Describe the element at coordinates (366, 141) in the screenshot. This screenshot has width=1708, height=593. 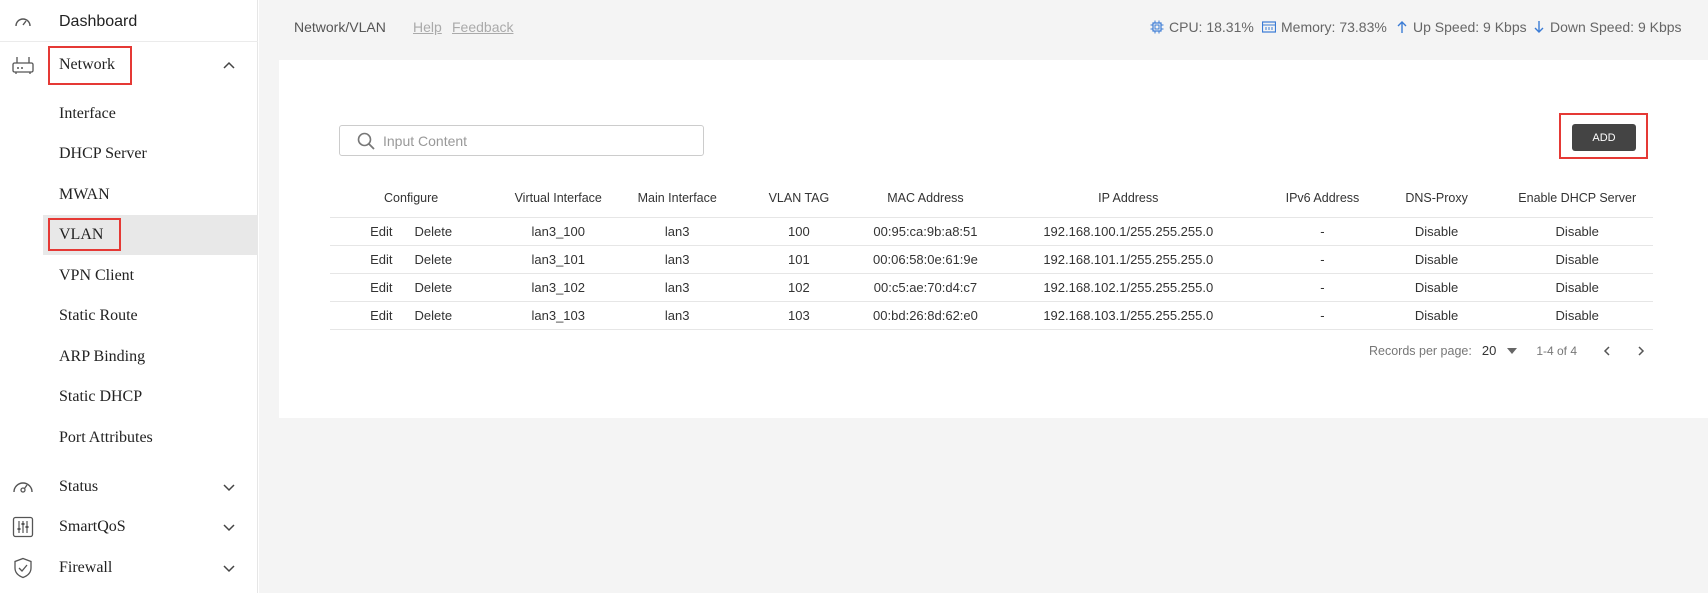
I see `search-icon` at that location.